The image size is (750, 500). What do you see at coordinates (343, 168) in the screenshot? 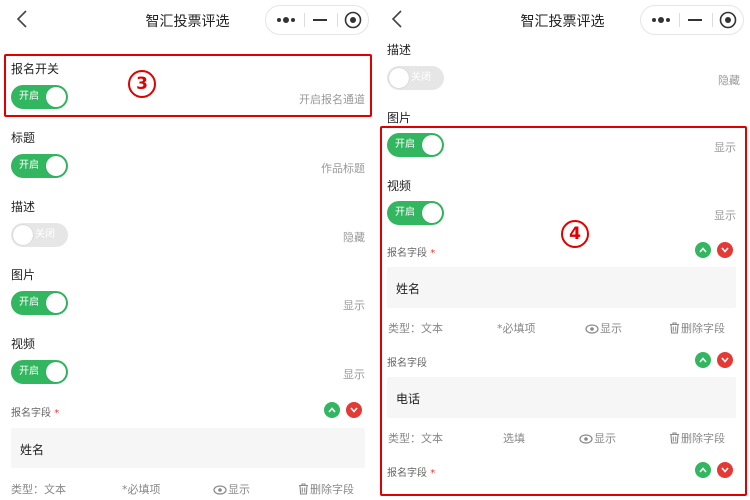
I see `title-hint: 作品标题` at bounding box center [343, 168].